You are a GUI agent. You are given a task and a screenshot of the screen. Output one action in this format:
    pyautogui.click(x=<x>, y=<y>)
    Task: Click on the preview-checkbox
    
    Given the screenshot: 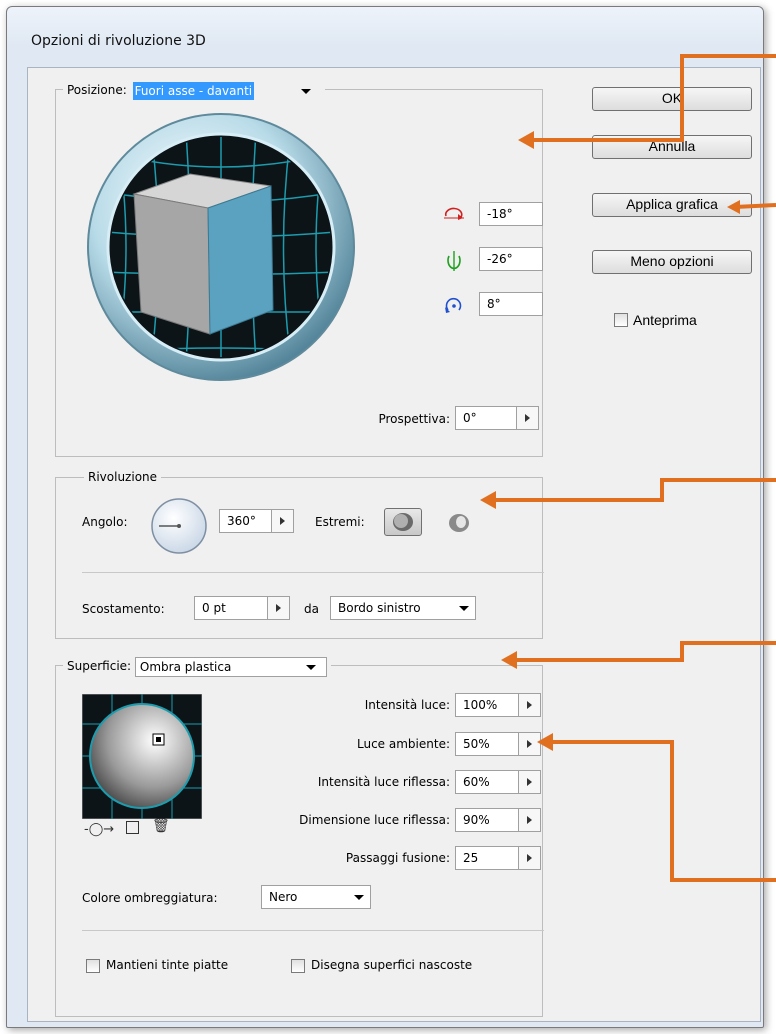 What is the action you would take?
    pyautogui.click(x=621, y=320)
    